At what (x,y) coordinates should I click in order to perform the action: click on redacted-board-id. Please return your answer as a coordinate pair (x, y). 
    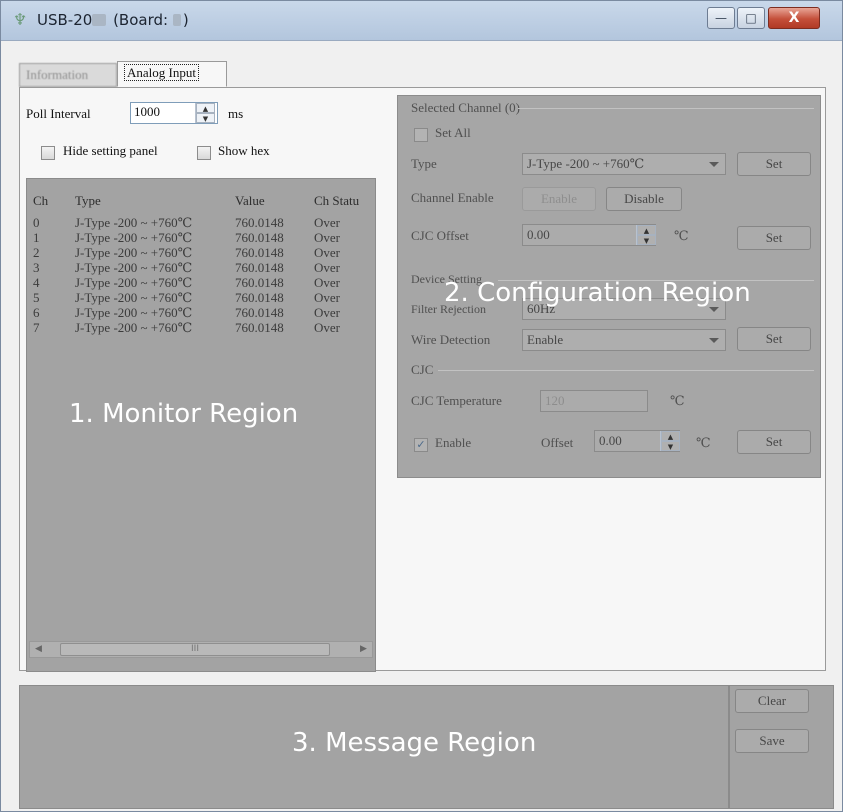
    Looking at the image, I should click on (176, 20).